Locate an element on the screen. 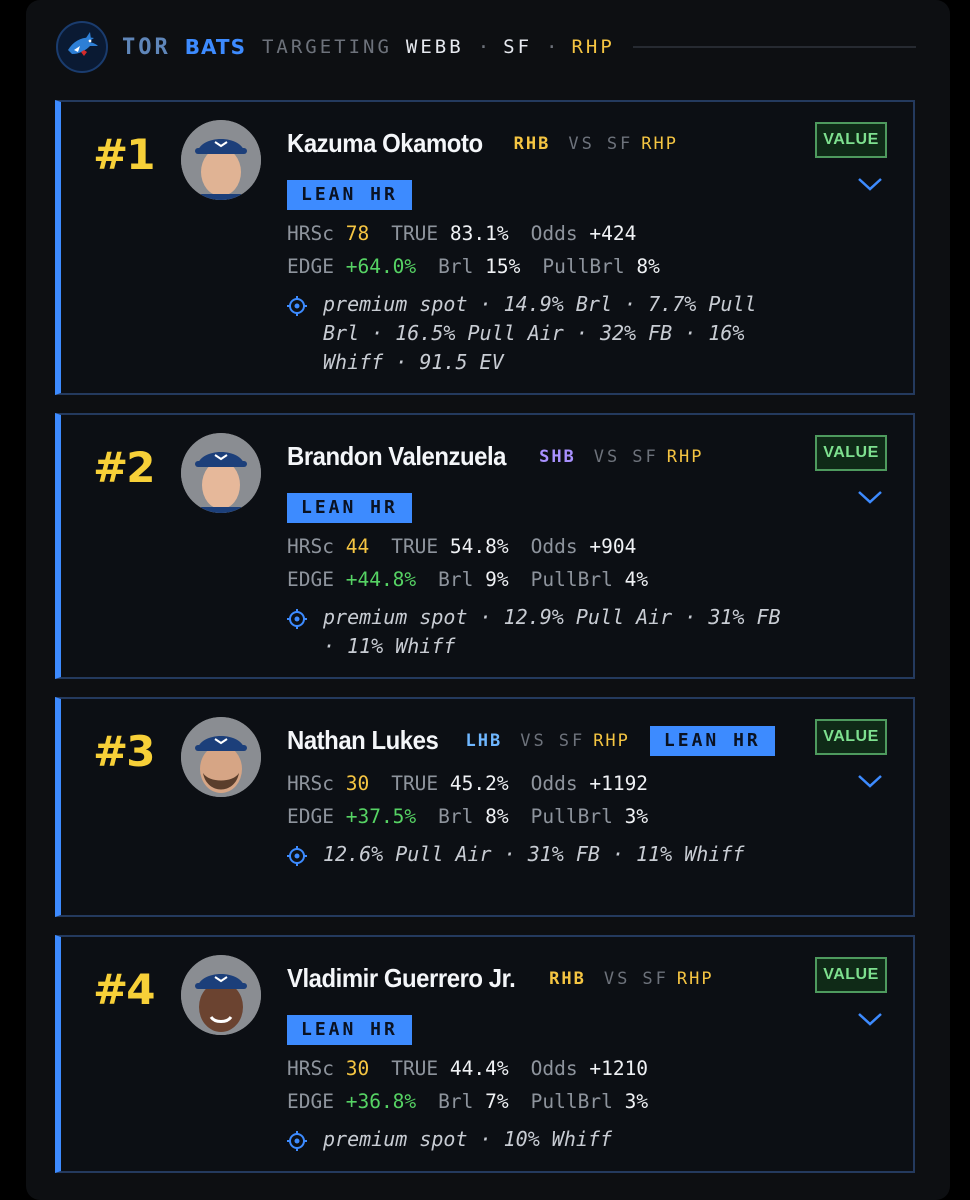  odds-value: +1192 is located at coordinates (619, 783).